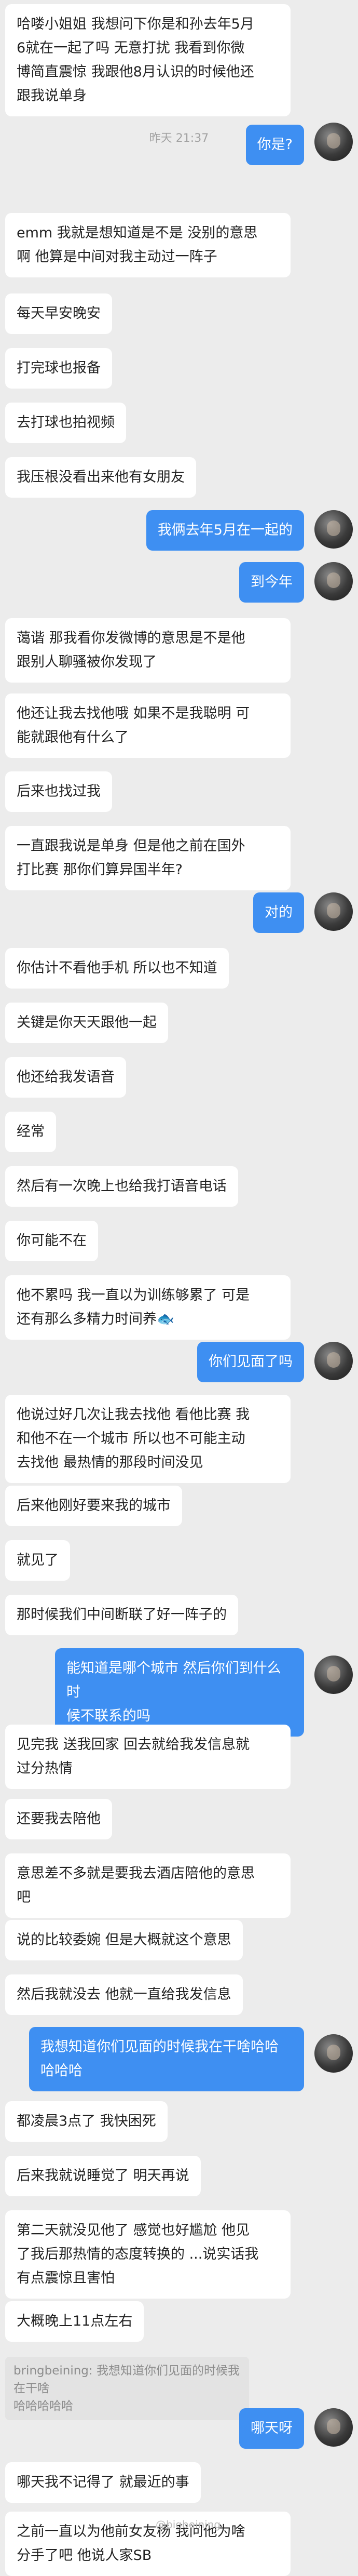  I want to click on message-bubble: 都凌晨3点了 我快困死, so click(86, 2121).